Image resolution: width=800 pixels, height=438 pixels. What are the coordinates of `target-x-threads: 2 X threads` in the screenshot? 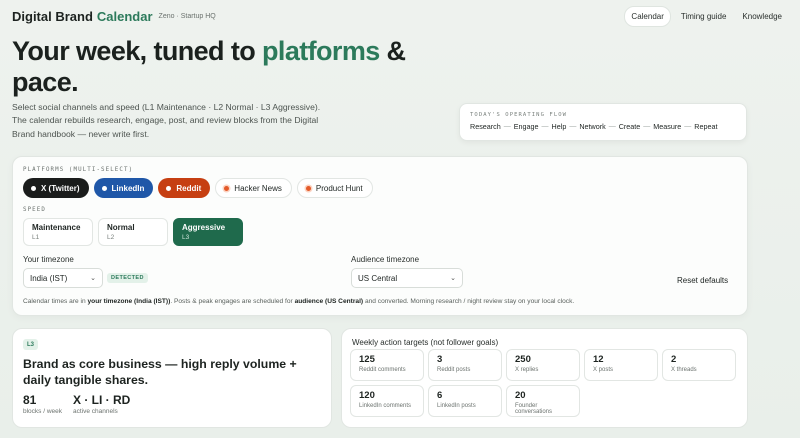 It's located at (699, 365).